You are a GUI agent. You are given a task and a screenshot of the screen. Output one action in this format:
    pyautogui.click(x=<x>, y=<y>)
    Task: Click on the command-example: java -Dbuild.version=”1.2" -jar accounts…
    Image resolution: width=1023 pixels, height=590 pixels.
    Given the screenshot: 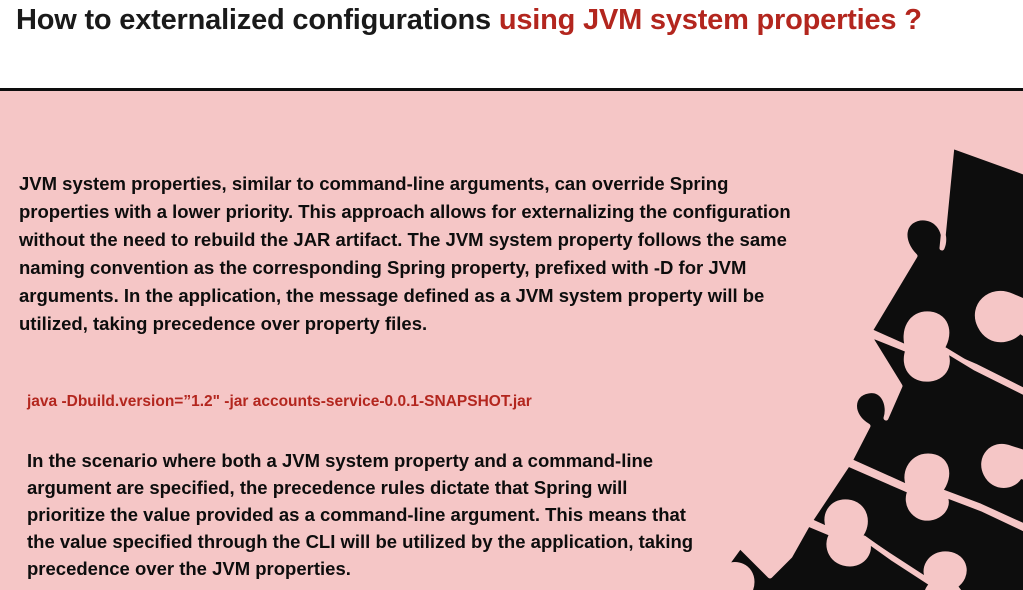 What is the action you would take?
    pyautogui.click(x=279, y=401)
    